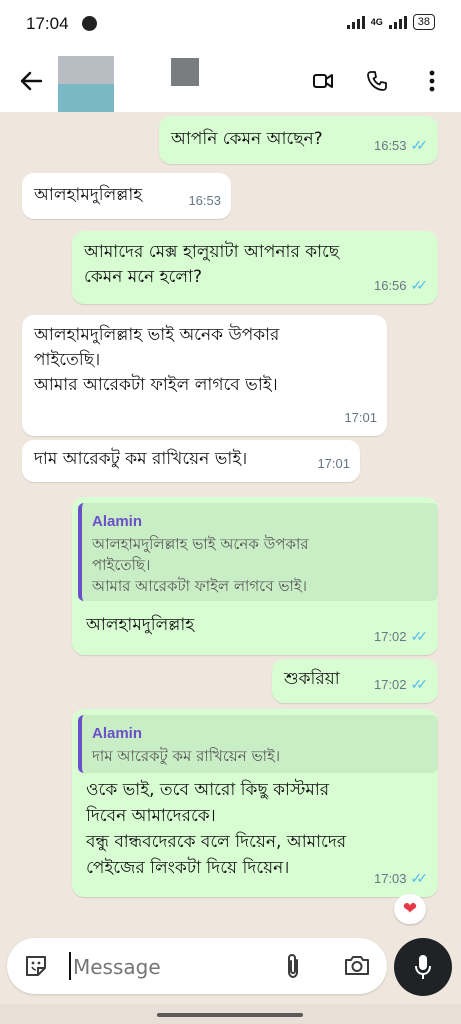 The height and width of the screenshot is (1024, 461). I want to click on message-text: শুকরিয়া, so click(312, 679).